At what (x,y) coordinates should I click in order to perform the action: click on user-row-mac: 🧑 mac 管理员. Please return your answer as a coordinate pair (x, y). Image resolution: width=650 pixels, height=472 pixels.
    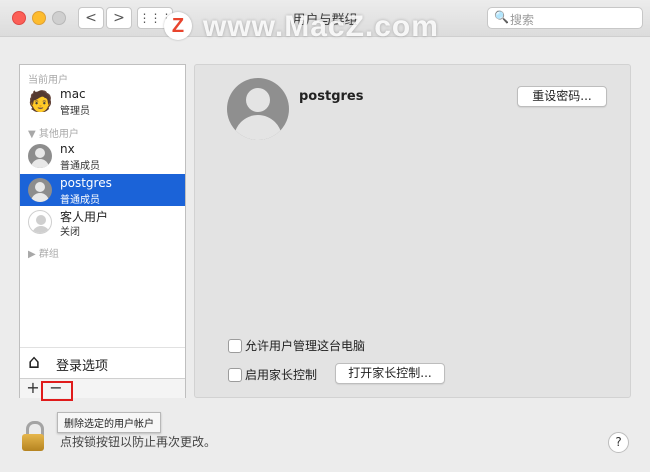
    Looking at the image, I should click on (102, 101).